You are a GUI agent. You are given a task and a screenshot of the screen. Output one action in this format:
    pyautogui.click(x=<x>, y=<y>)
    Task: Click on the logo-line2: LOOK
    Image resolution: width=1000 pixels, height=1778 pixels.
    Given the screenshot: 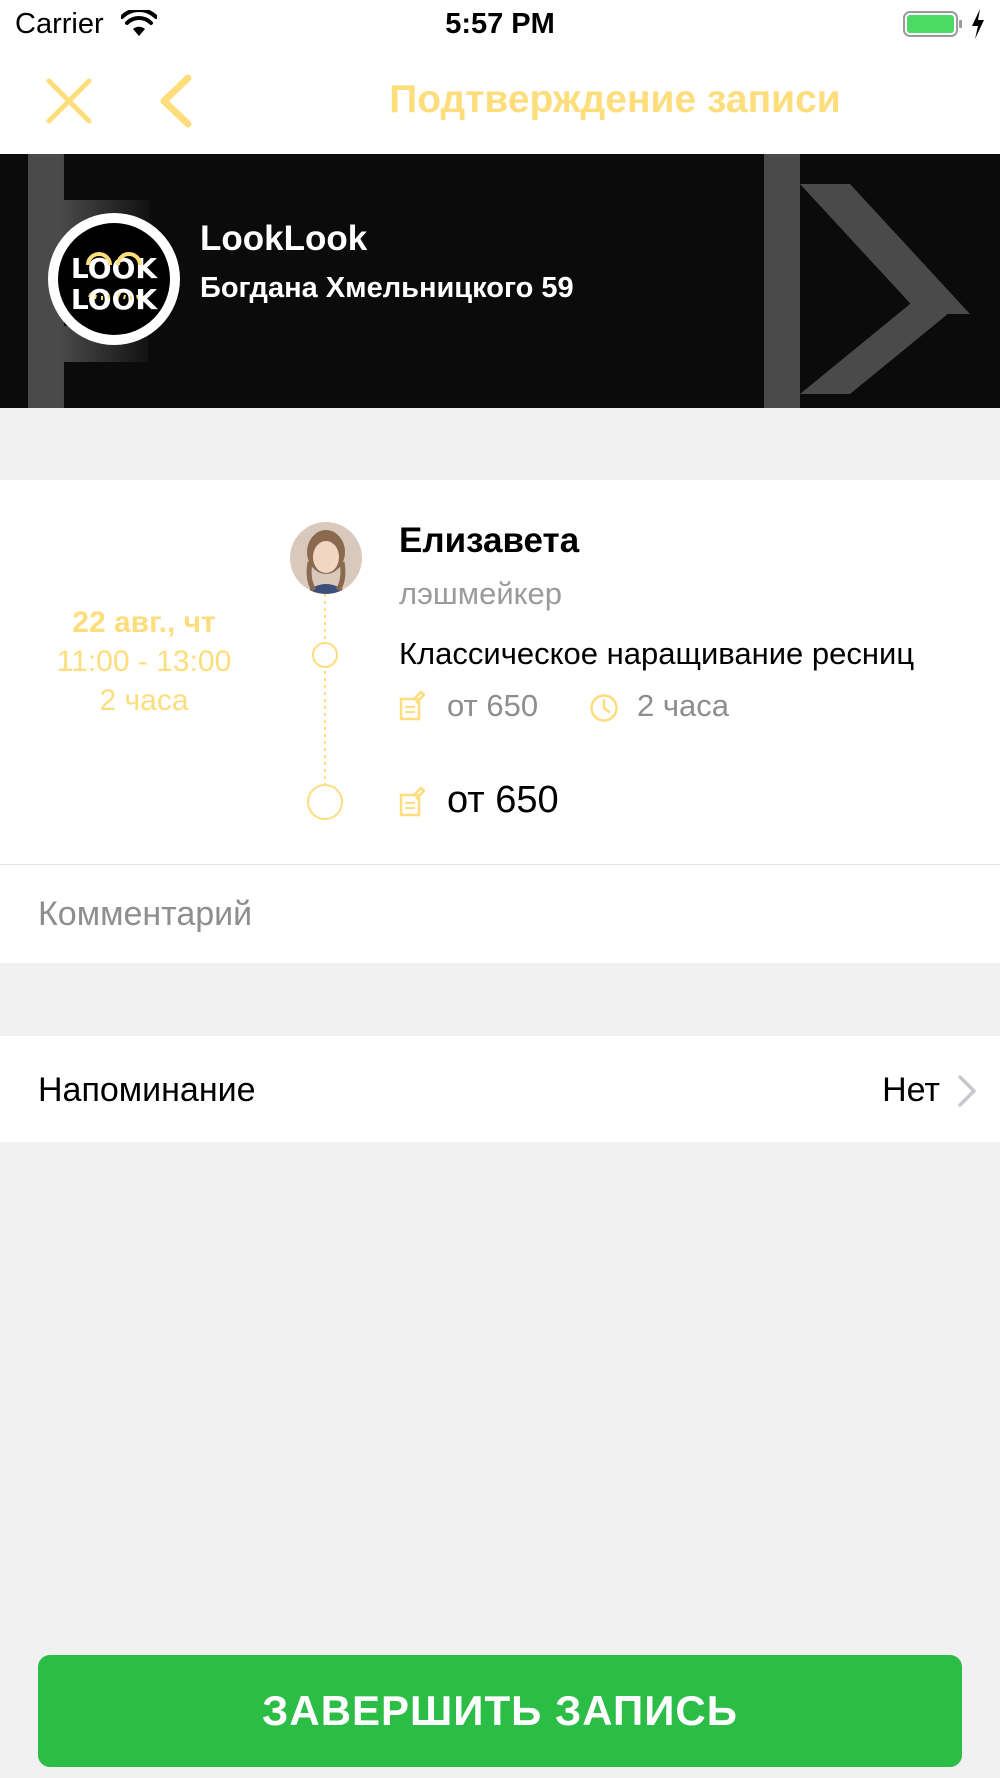 What is the action you would take?
    pyautogui.click(x=114, y=299)
    